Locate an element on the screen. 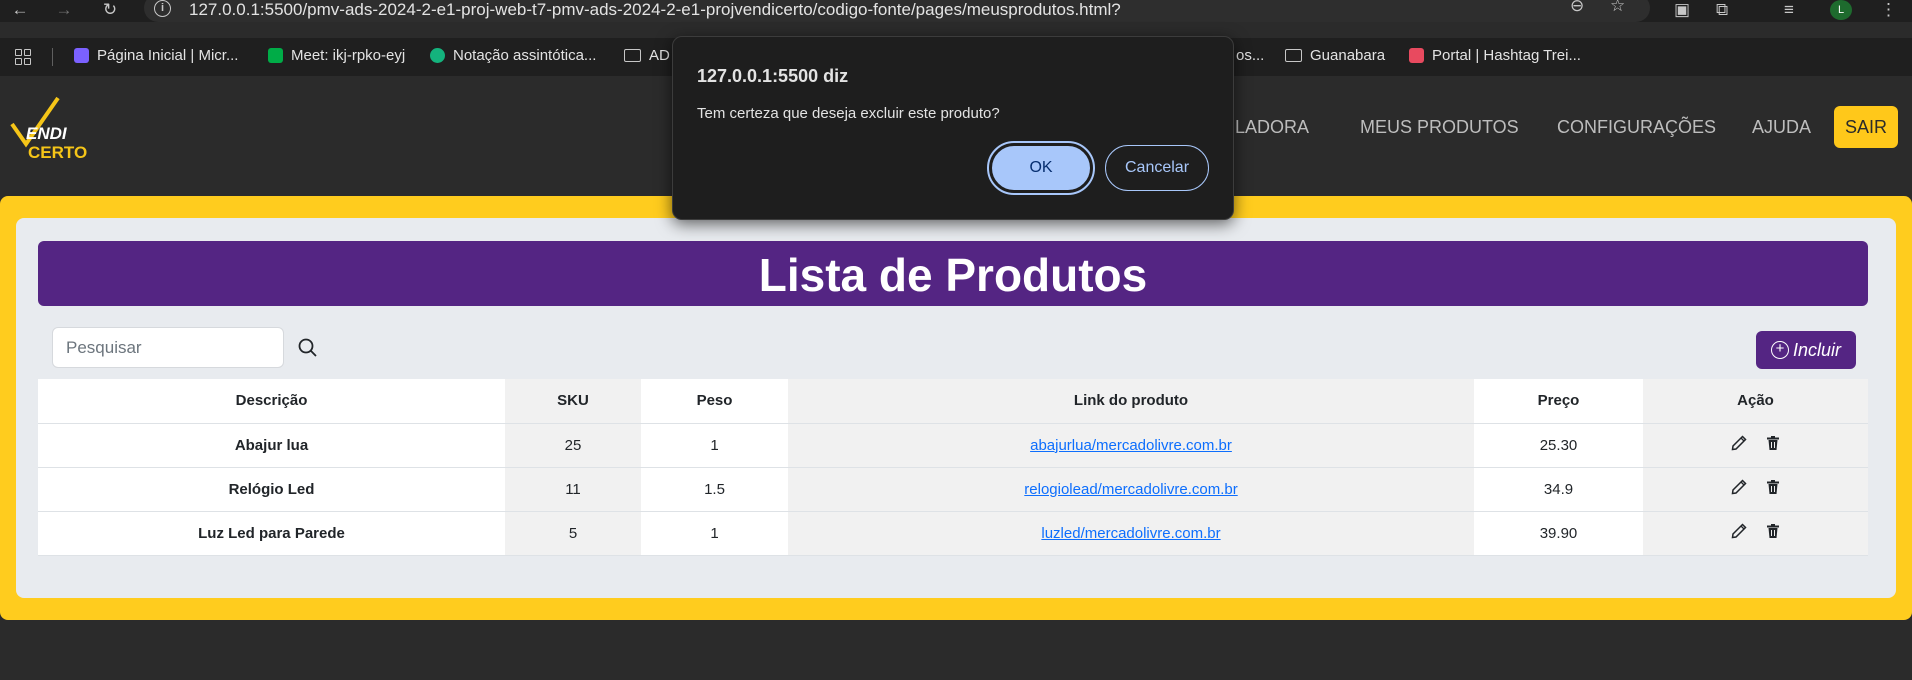 The image size is (1912, 680). product-link: relogiolead/mercadolivre.com.br is located at coordinates (1130, 489).